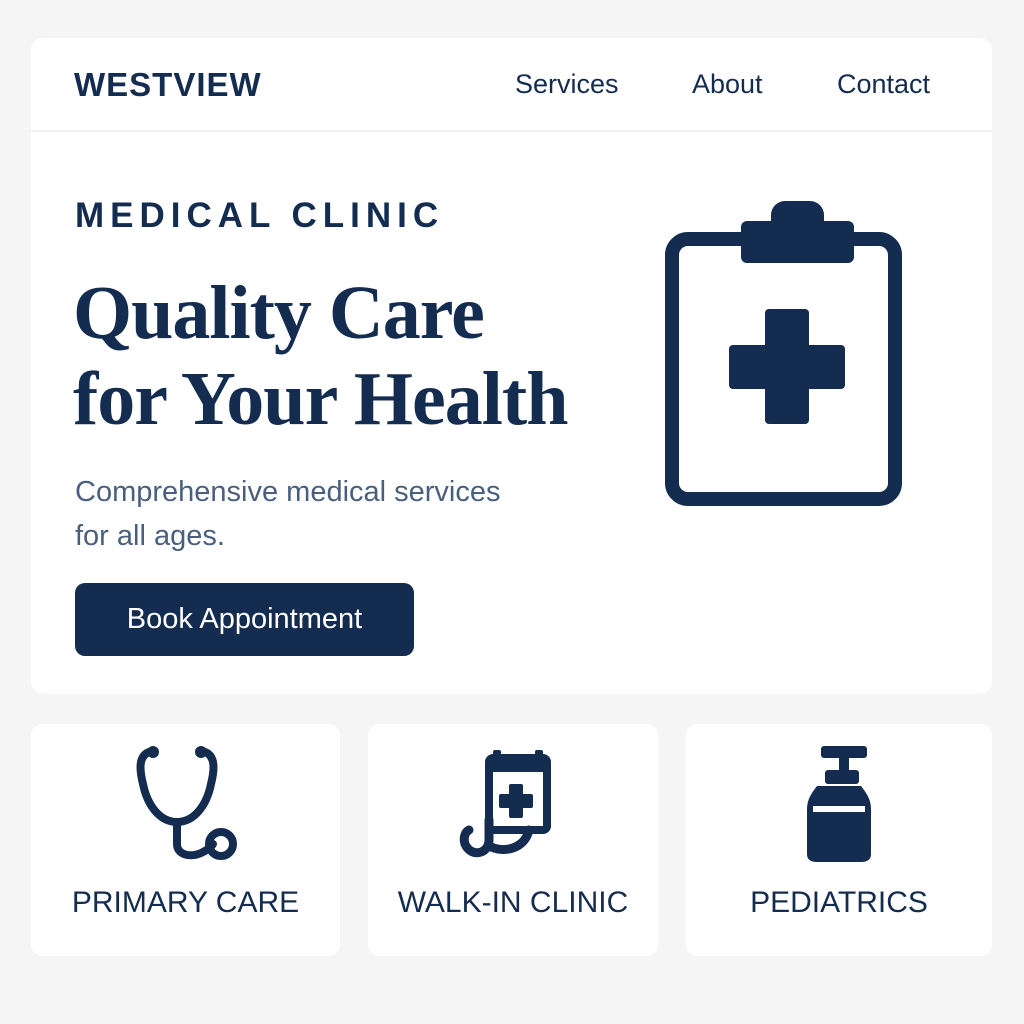 The image size is (1024, 1024). Describe the element at coordinates (883, 84) in the screenshot. I see `nav-link-contact: Contact` at that location.